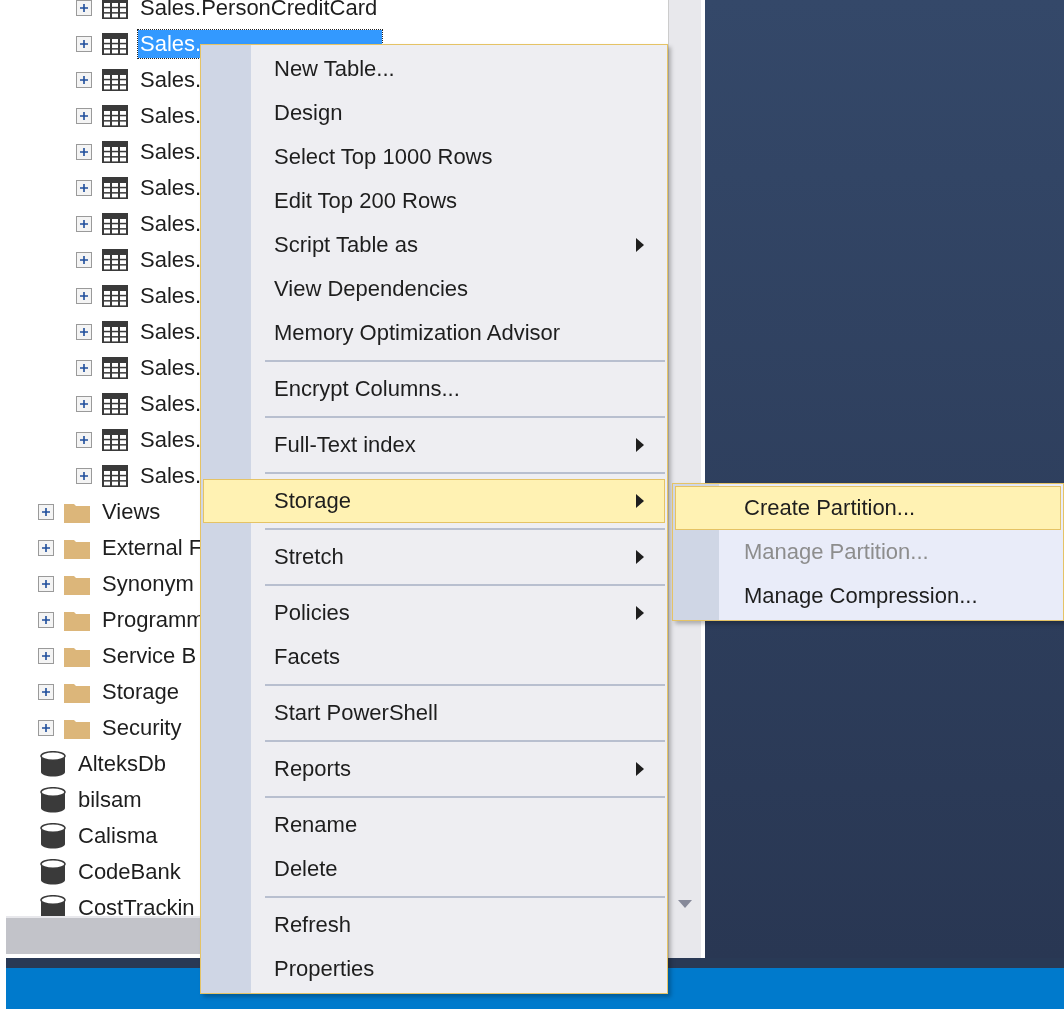 Image resolution: width=1064 pixels, height=1009 pixels. Describe the element at coordinates (434, 969) in the screenshot. I see `menu-item: Properties` at that location.